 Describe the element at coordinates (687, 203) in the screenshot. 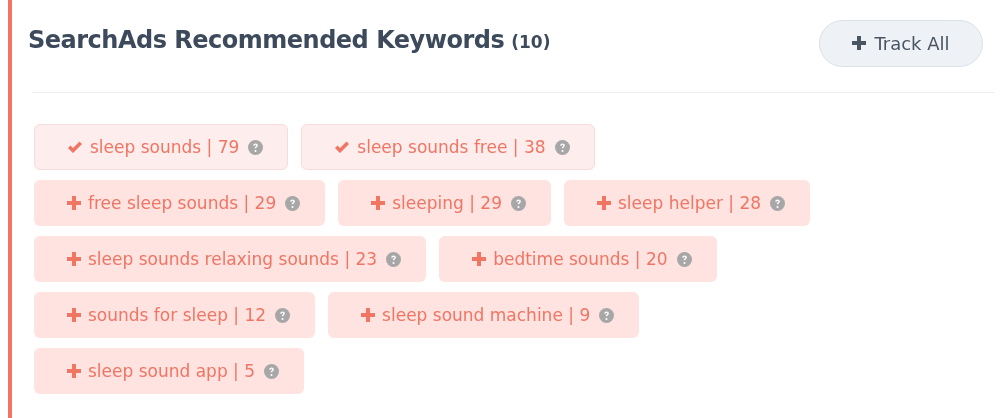

I see `keyword-chip: sleep helper | 28` at that location.